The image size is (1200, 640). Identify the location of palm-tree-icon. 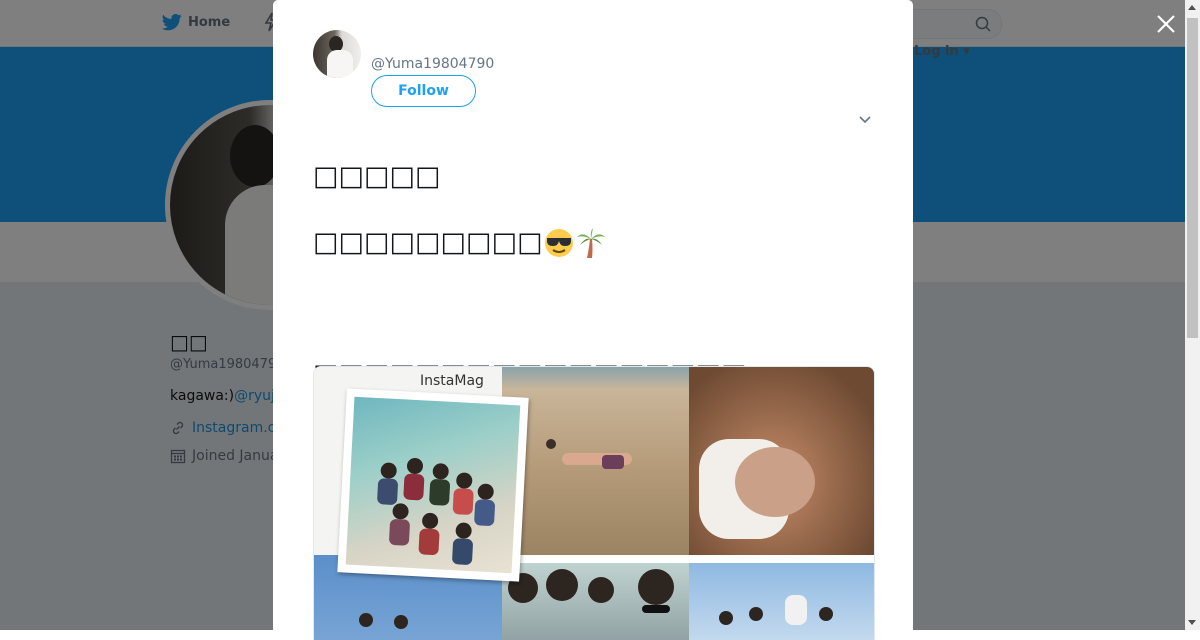
(590, 242).